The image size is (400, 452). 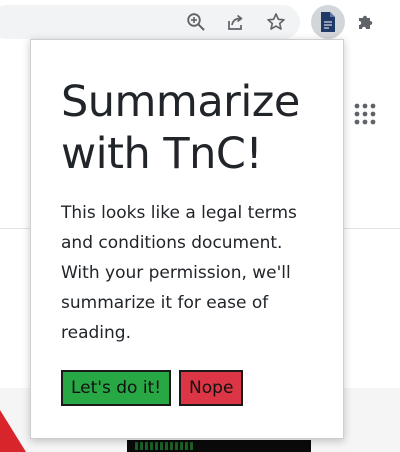 I want to click on browser-toolbar, so click(x=200, y=22).